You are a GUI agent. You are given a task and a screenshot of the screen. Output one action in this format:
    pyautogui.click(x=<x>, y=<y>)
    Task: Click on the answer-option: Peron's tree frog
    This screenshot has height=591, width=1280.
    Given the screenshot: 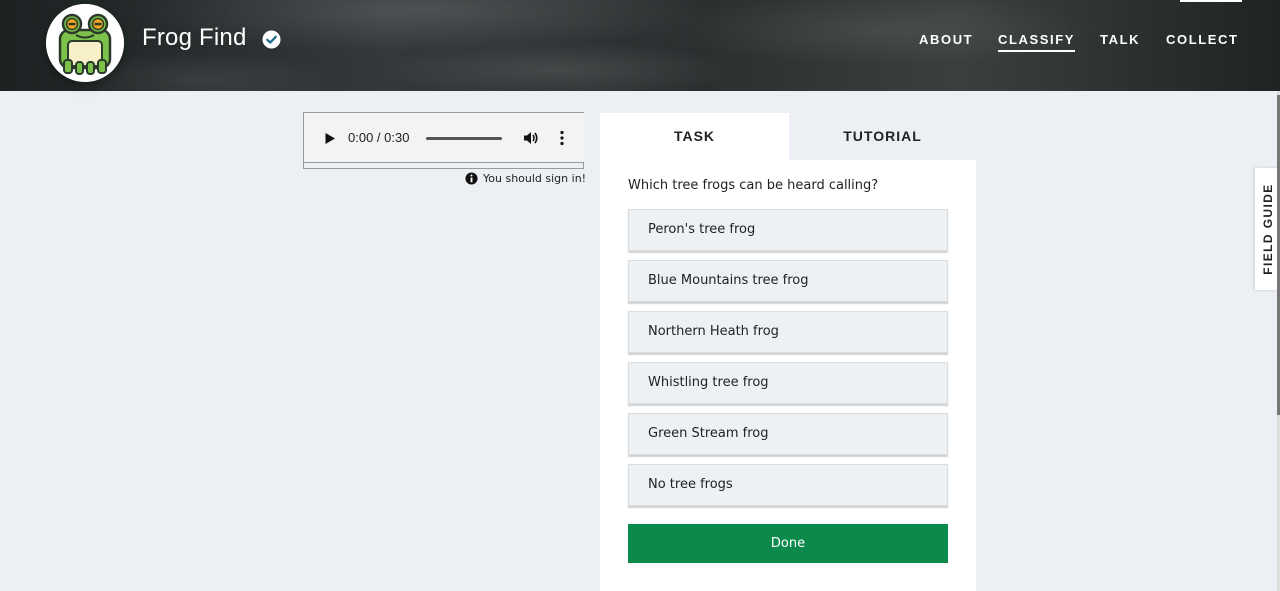 What is the action you would take?
    pyautogui.click(x=788, y=230)
    